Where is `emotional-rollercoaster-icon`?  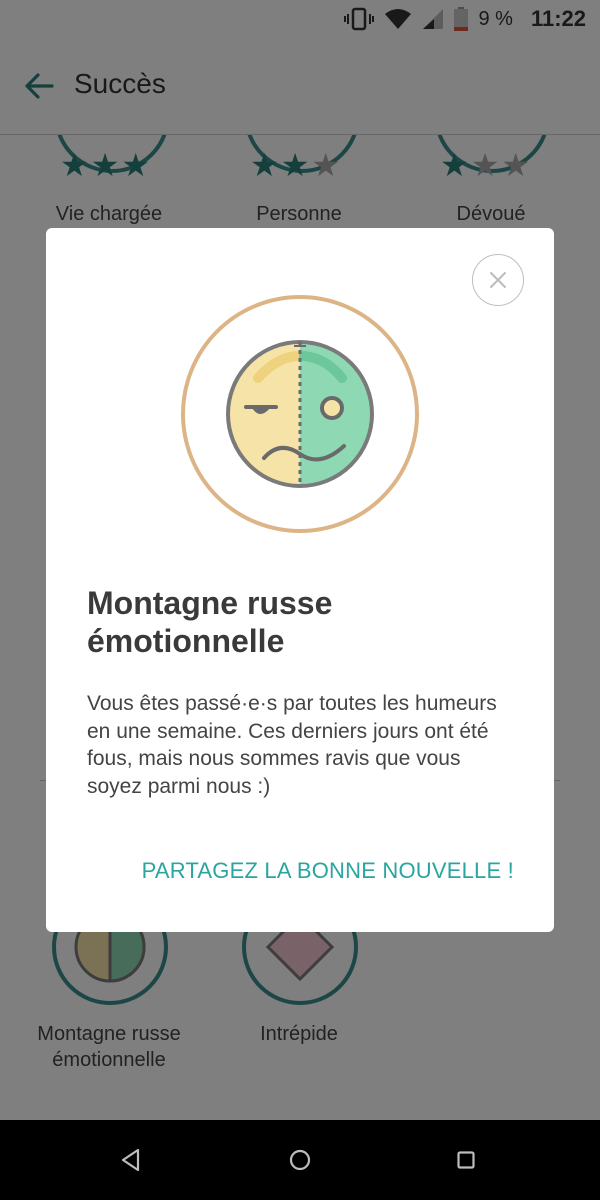
emotional-rollercoaster-icon is located at coordinates (300, 414).